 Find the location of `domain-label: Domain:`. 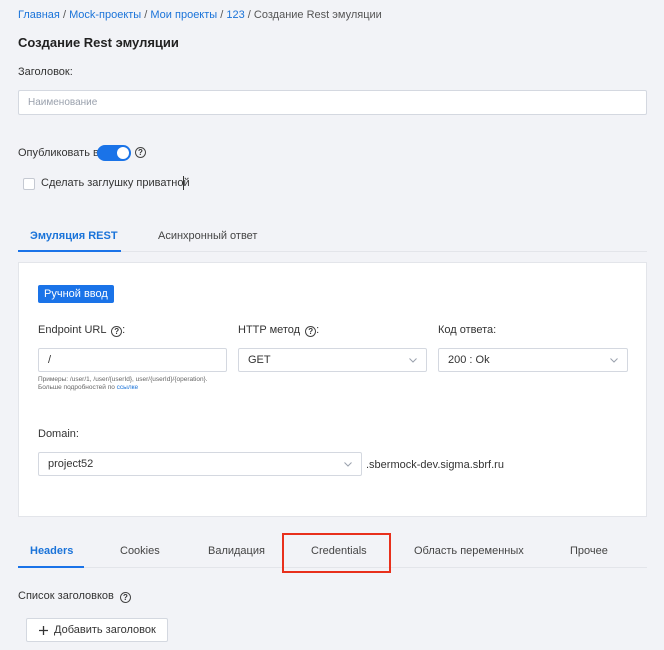

domain-label: Domain: is located at coordinates (58, 434).